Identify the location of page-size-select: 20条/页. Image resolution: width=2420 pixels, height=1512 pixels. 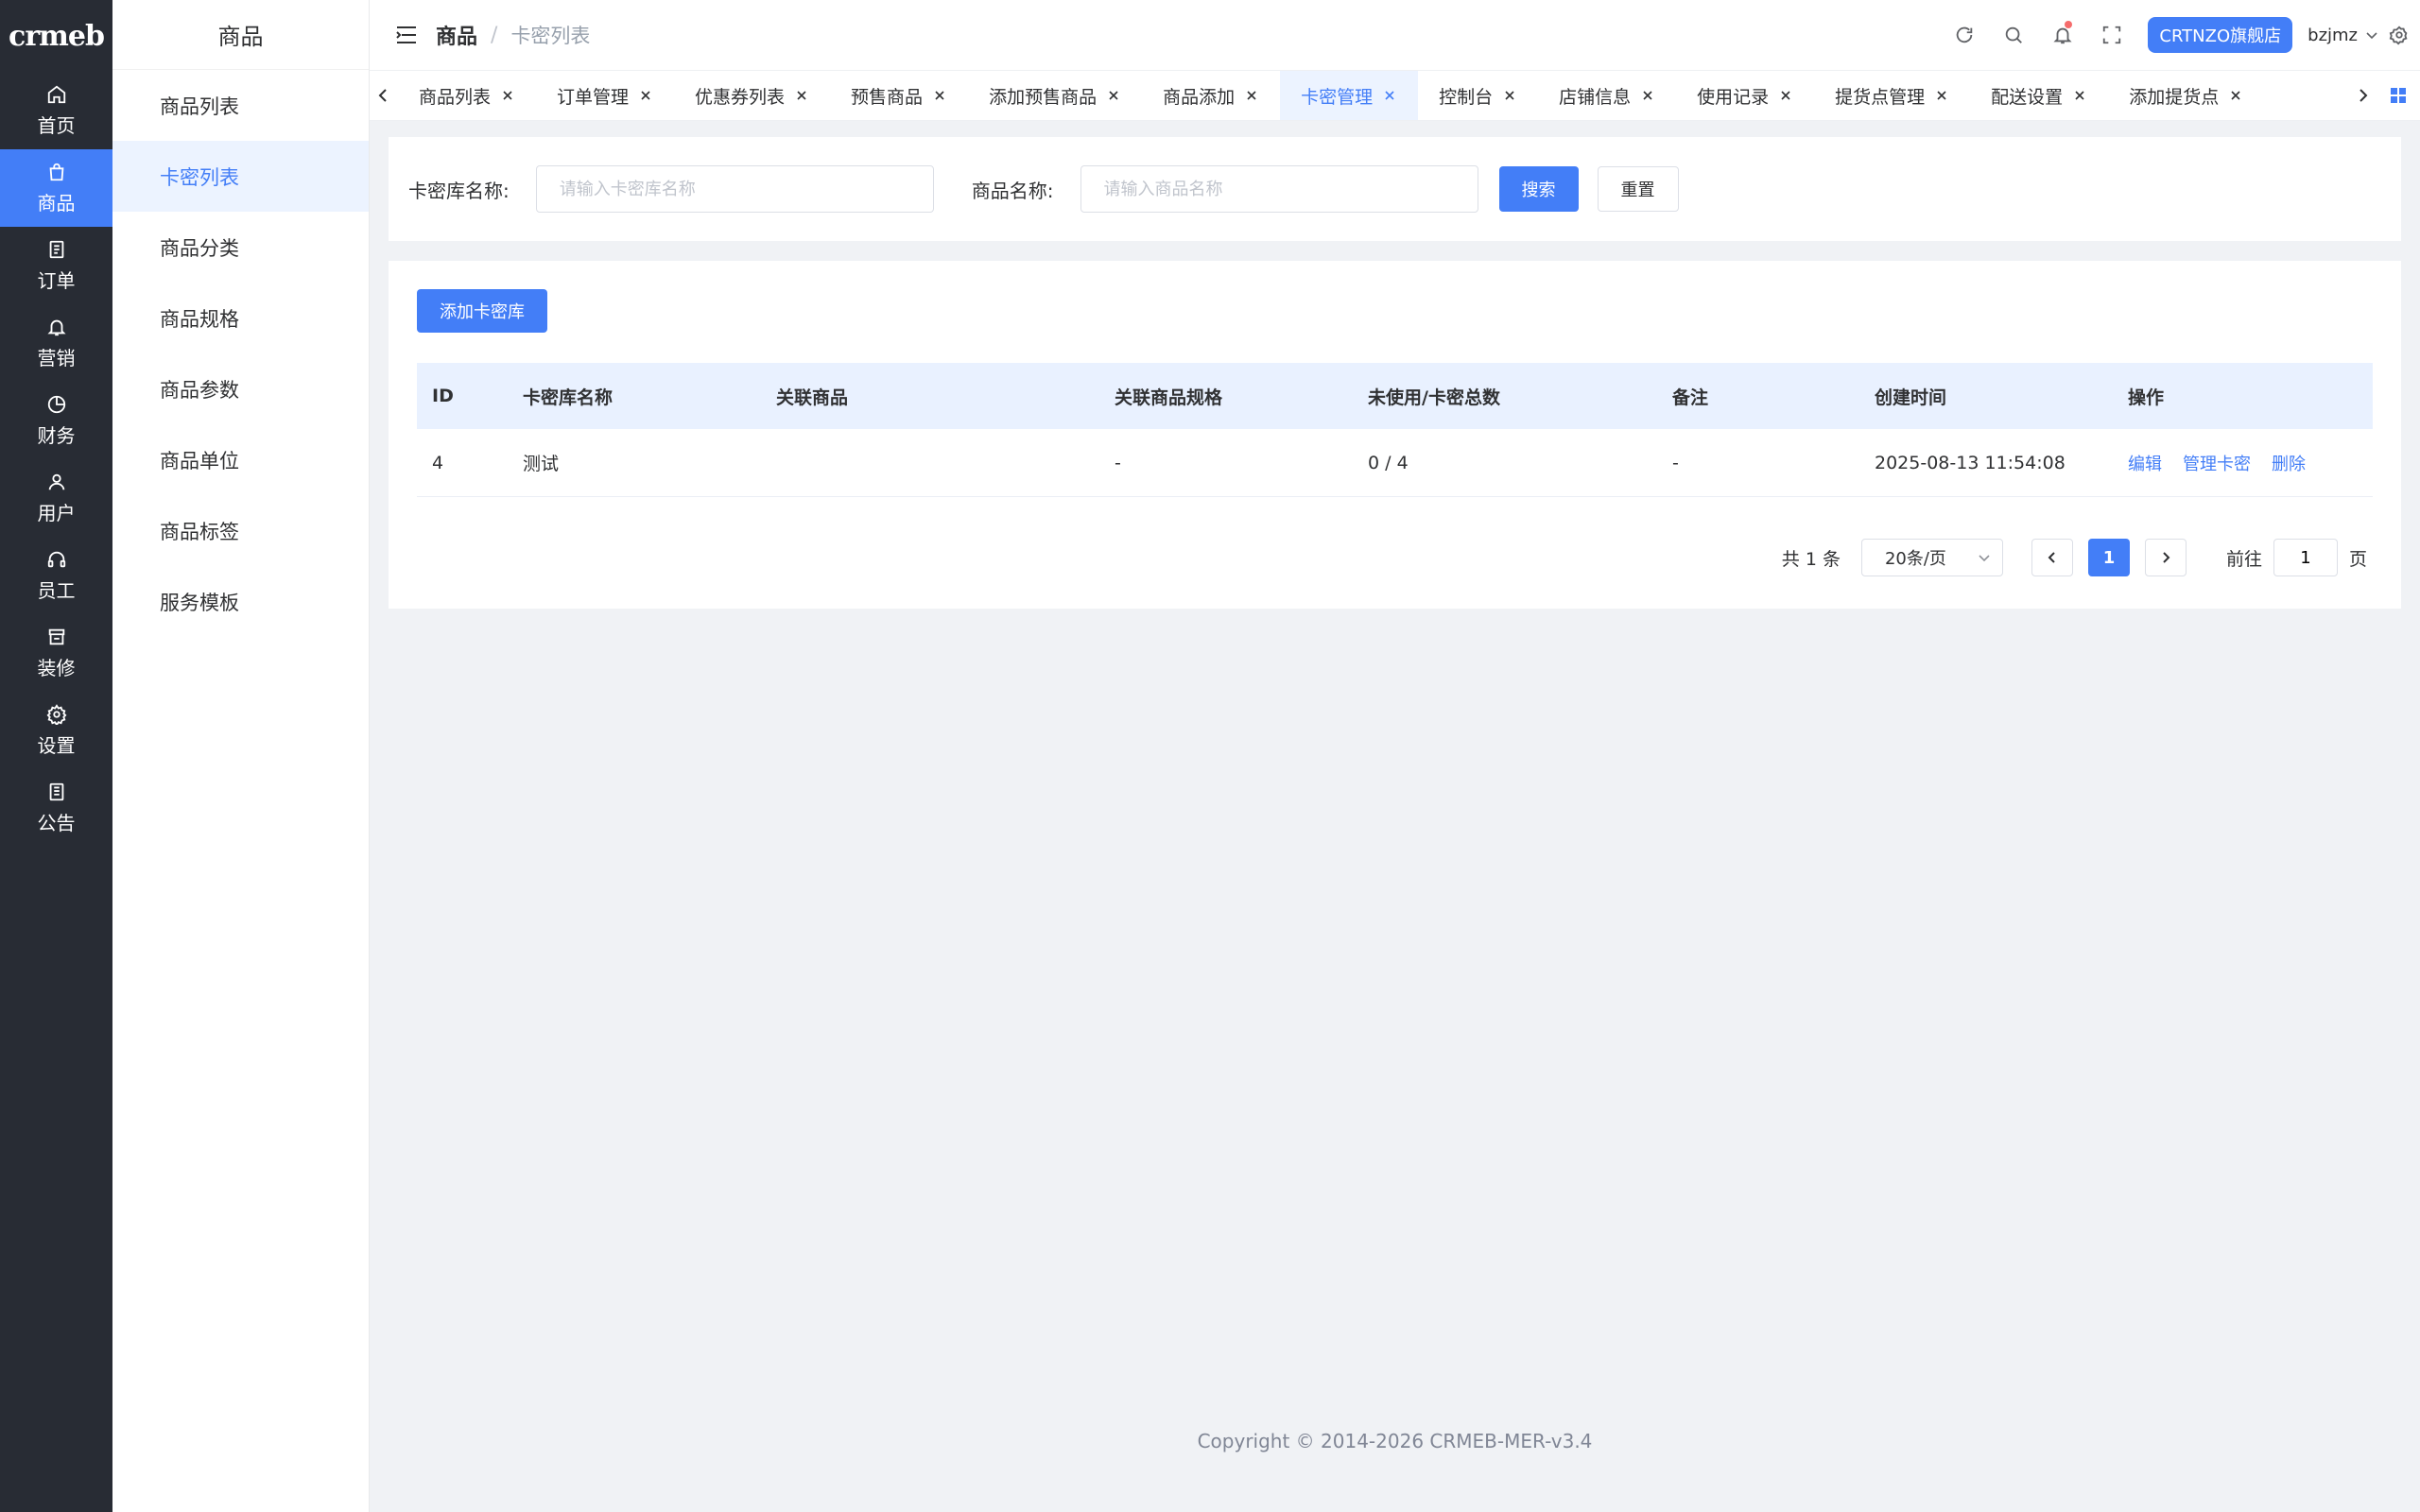
(1931, 557).